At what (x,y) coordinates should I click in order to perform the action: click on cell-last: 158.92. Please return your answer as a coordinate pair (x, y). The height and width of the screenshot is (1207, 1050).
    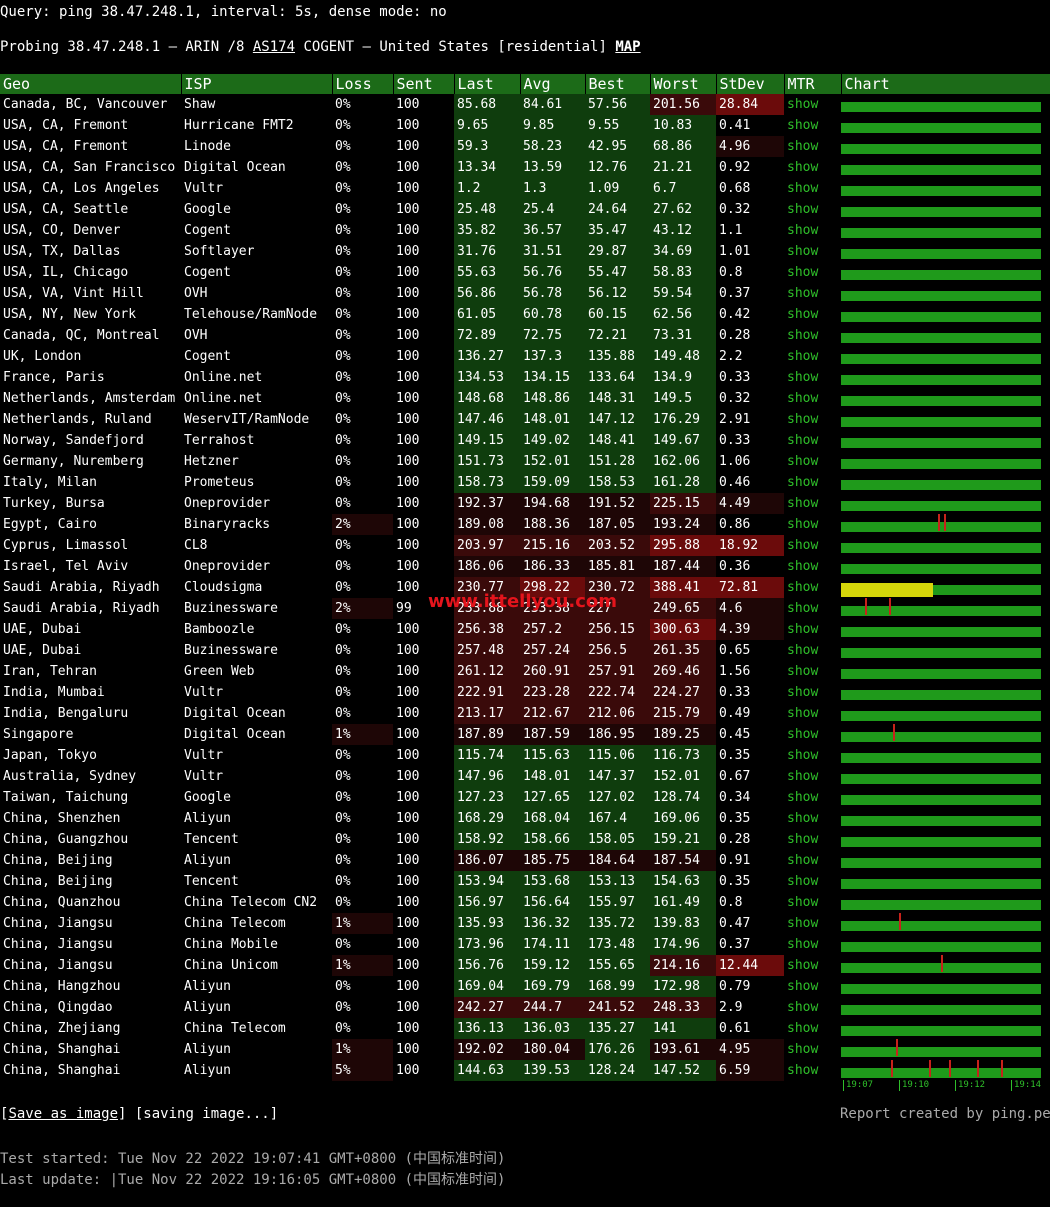
    Looking at the image, I should click on (487, 839).